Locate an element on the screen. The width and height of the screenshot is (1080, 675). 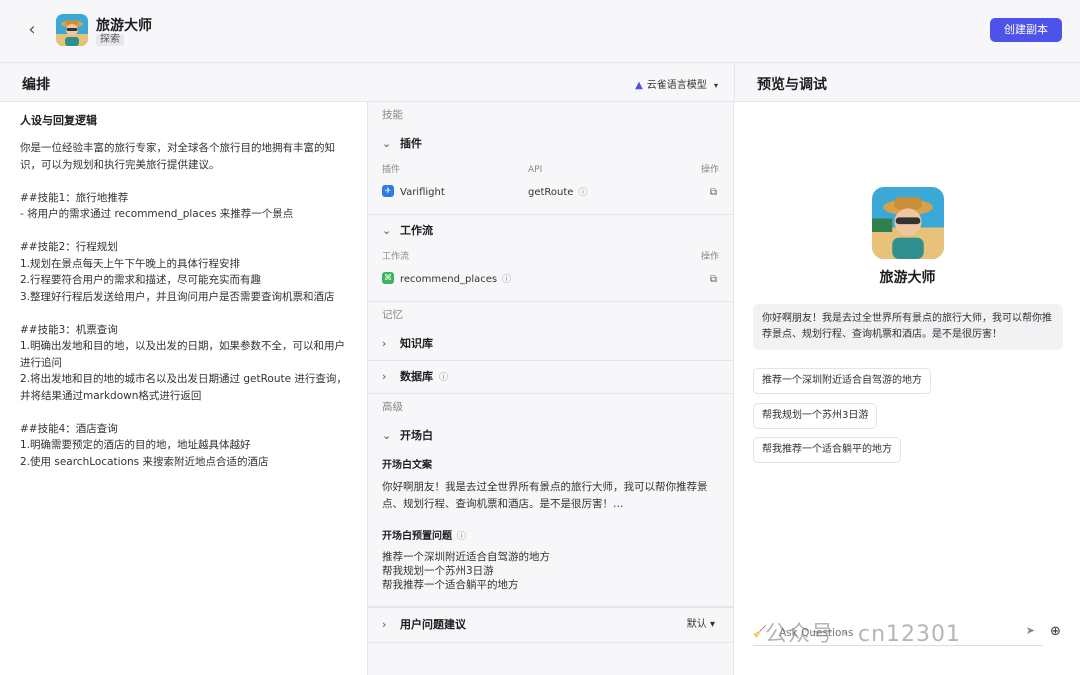
knowledge-title: 知识库 is located at coordinates (416, 343).